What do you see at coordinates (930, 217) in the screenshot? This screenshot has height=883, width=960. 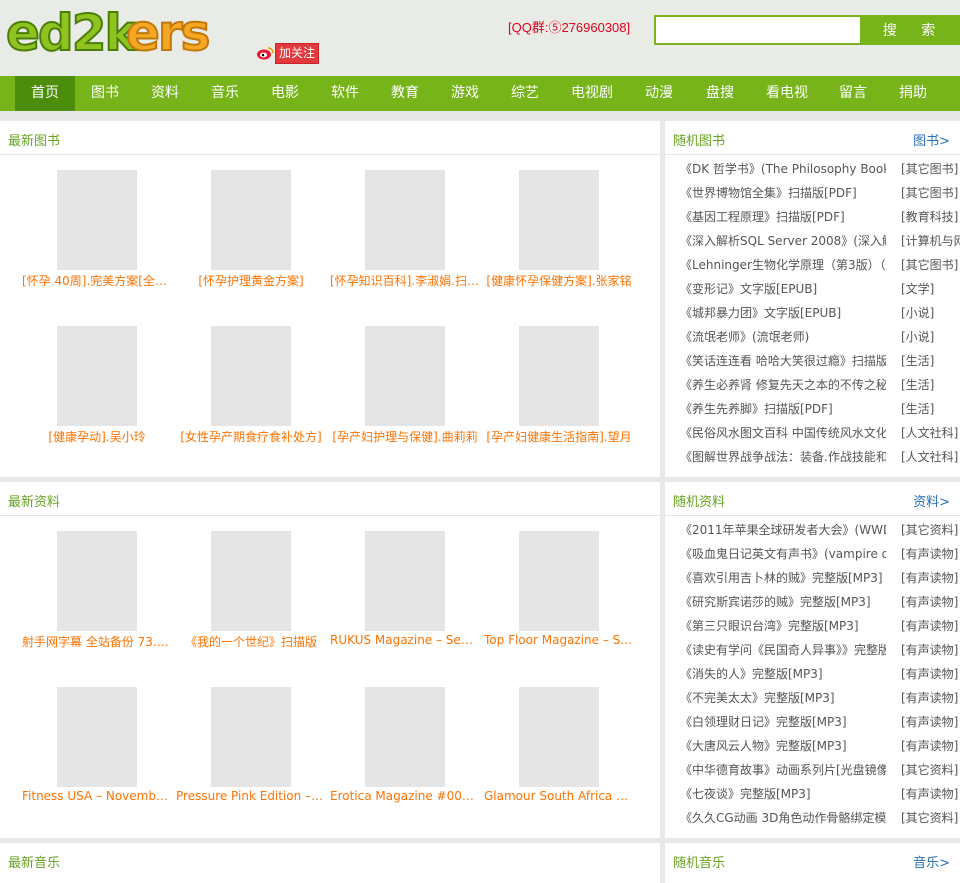 I see `list-item-category-link: [教育科技]` at bounding box center [930, 217].